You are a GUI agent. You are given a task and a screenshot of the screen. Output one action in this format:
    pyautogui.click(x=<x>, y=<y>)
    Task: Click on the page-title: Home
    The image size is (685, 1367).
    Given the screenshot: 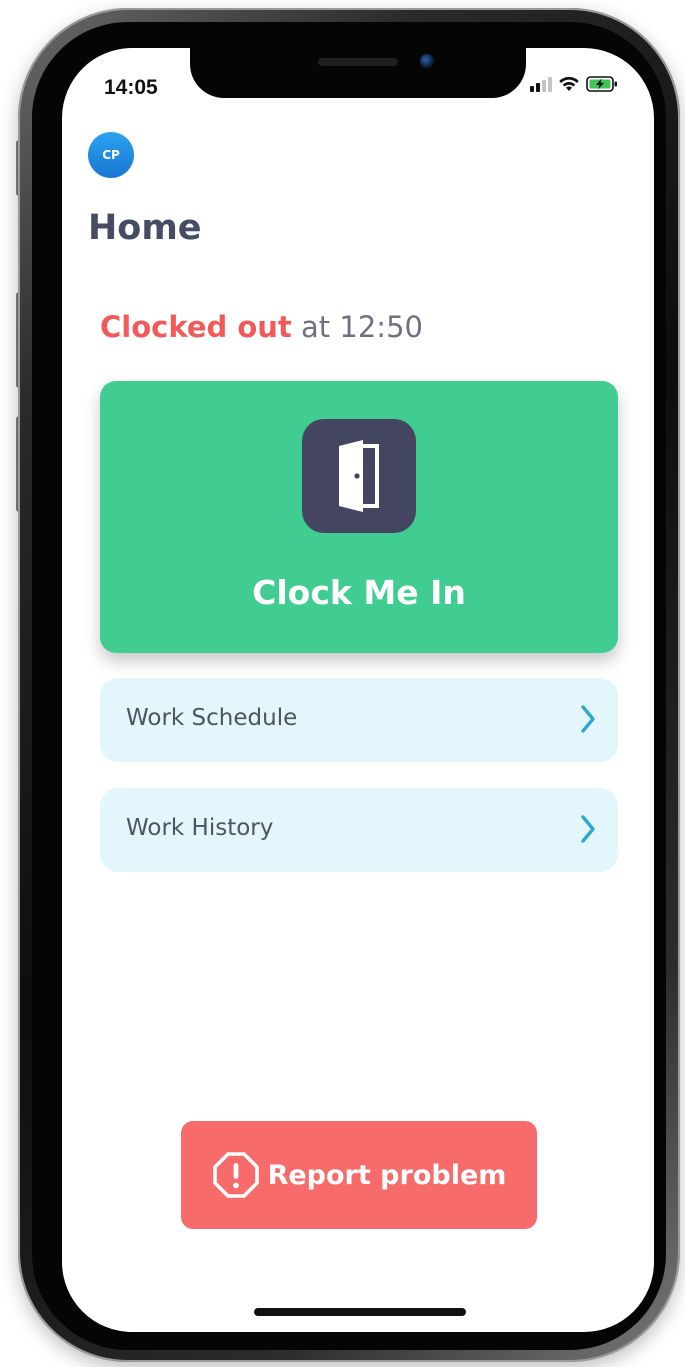 What is the action you would take?
    pyautogui.click(x=145, y=228)
    